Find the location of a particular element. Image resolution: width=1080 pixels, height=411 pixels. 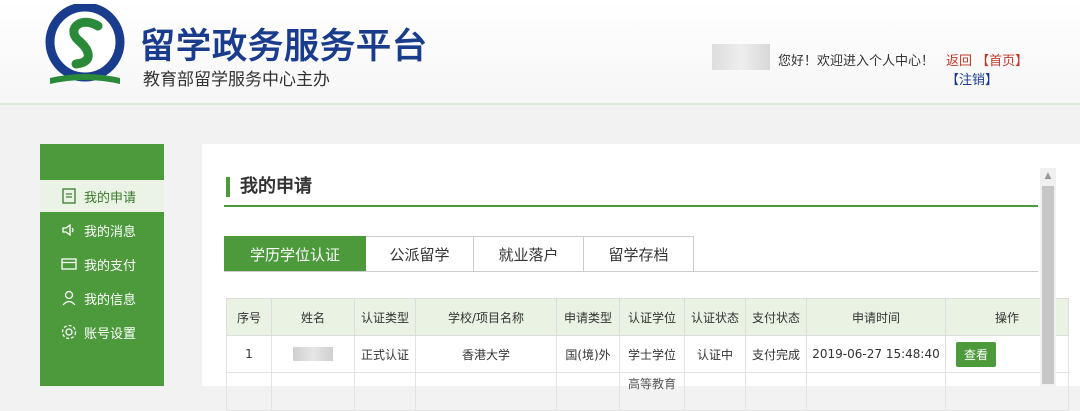

logout-link: 【注销】 is located at coordinates (972, 80).